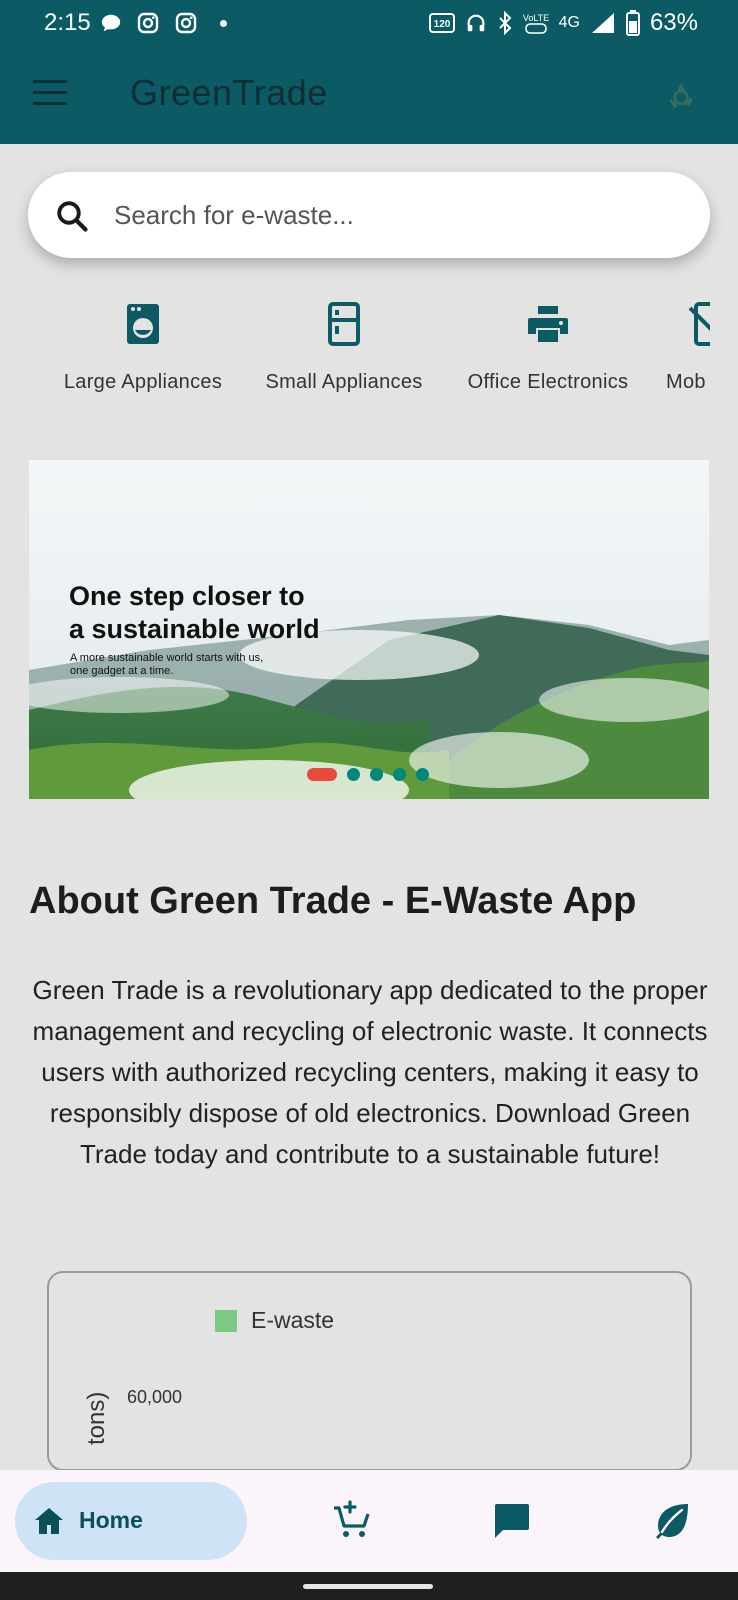  I want to click on svg-text: 120, so click(441, 24).